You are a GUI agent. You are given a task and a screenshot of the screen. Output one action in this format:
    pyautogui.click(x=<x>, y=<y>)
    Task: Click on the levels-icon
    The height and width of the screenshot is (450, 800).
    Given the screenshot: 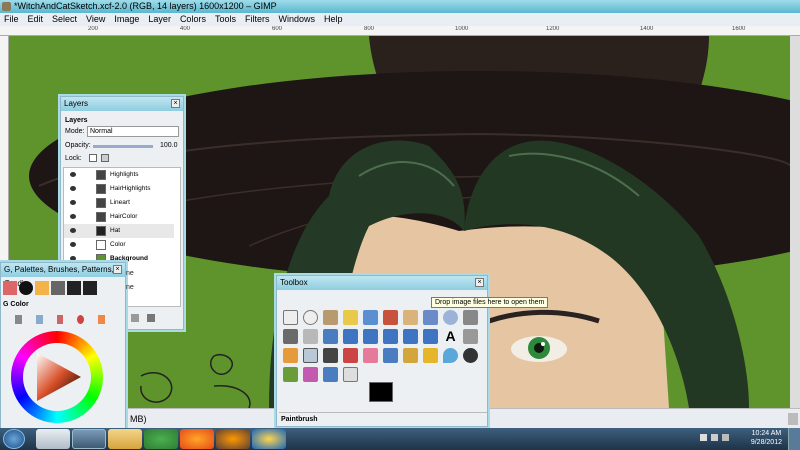 What is the action you would take?
    pyautogui.click(x=330, y=374)
    